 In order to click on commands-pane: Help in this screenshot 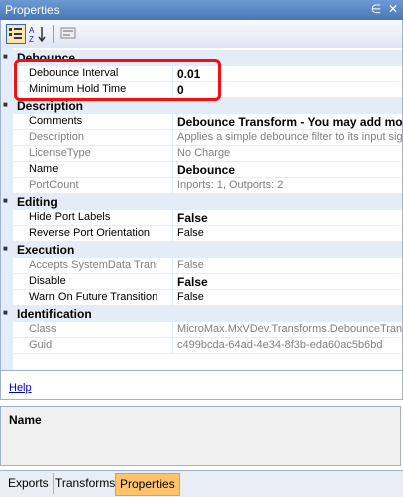, I will do `click(201, 385)`.